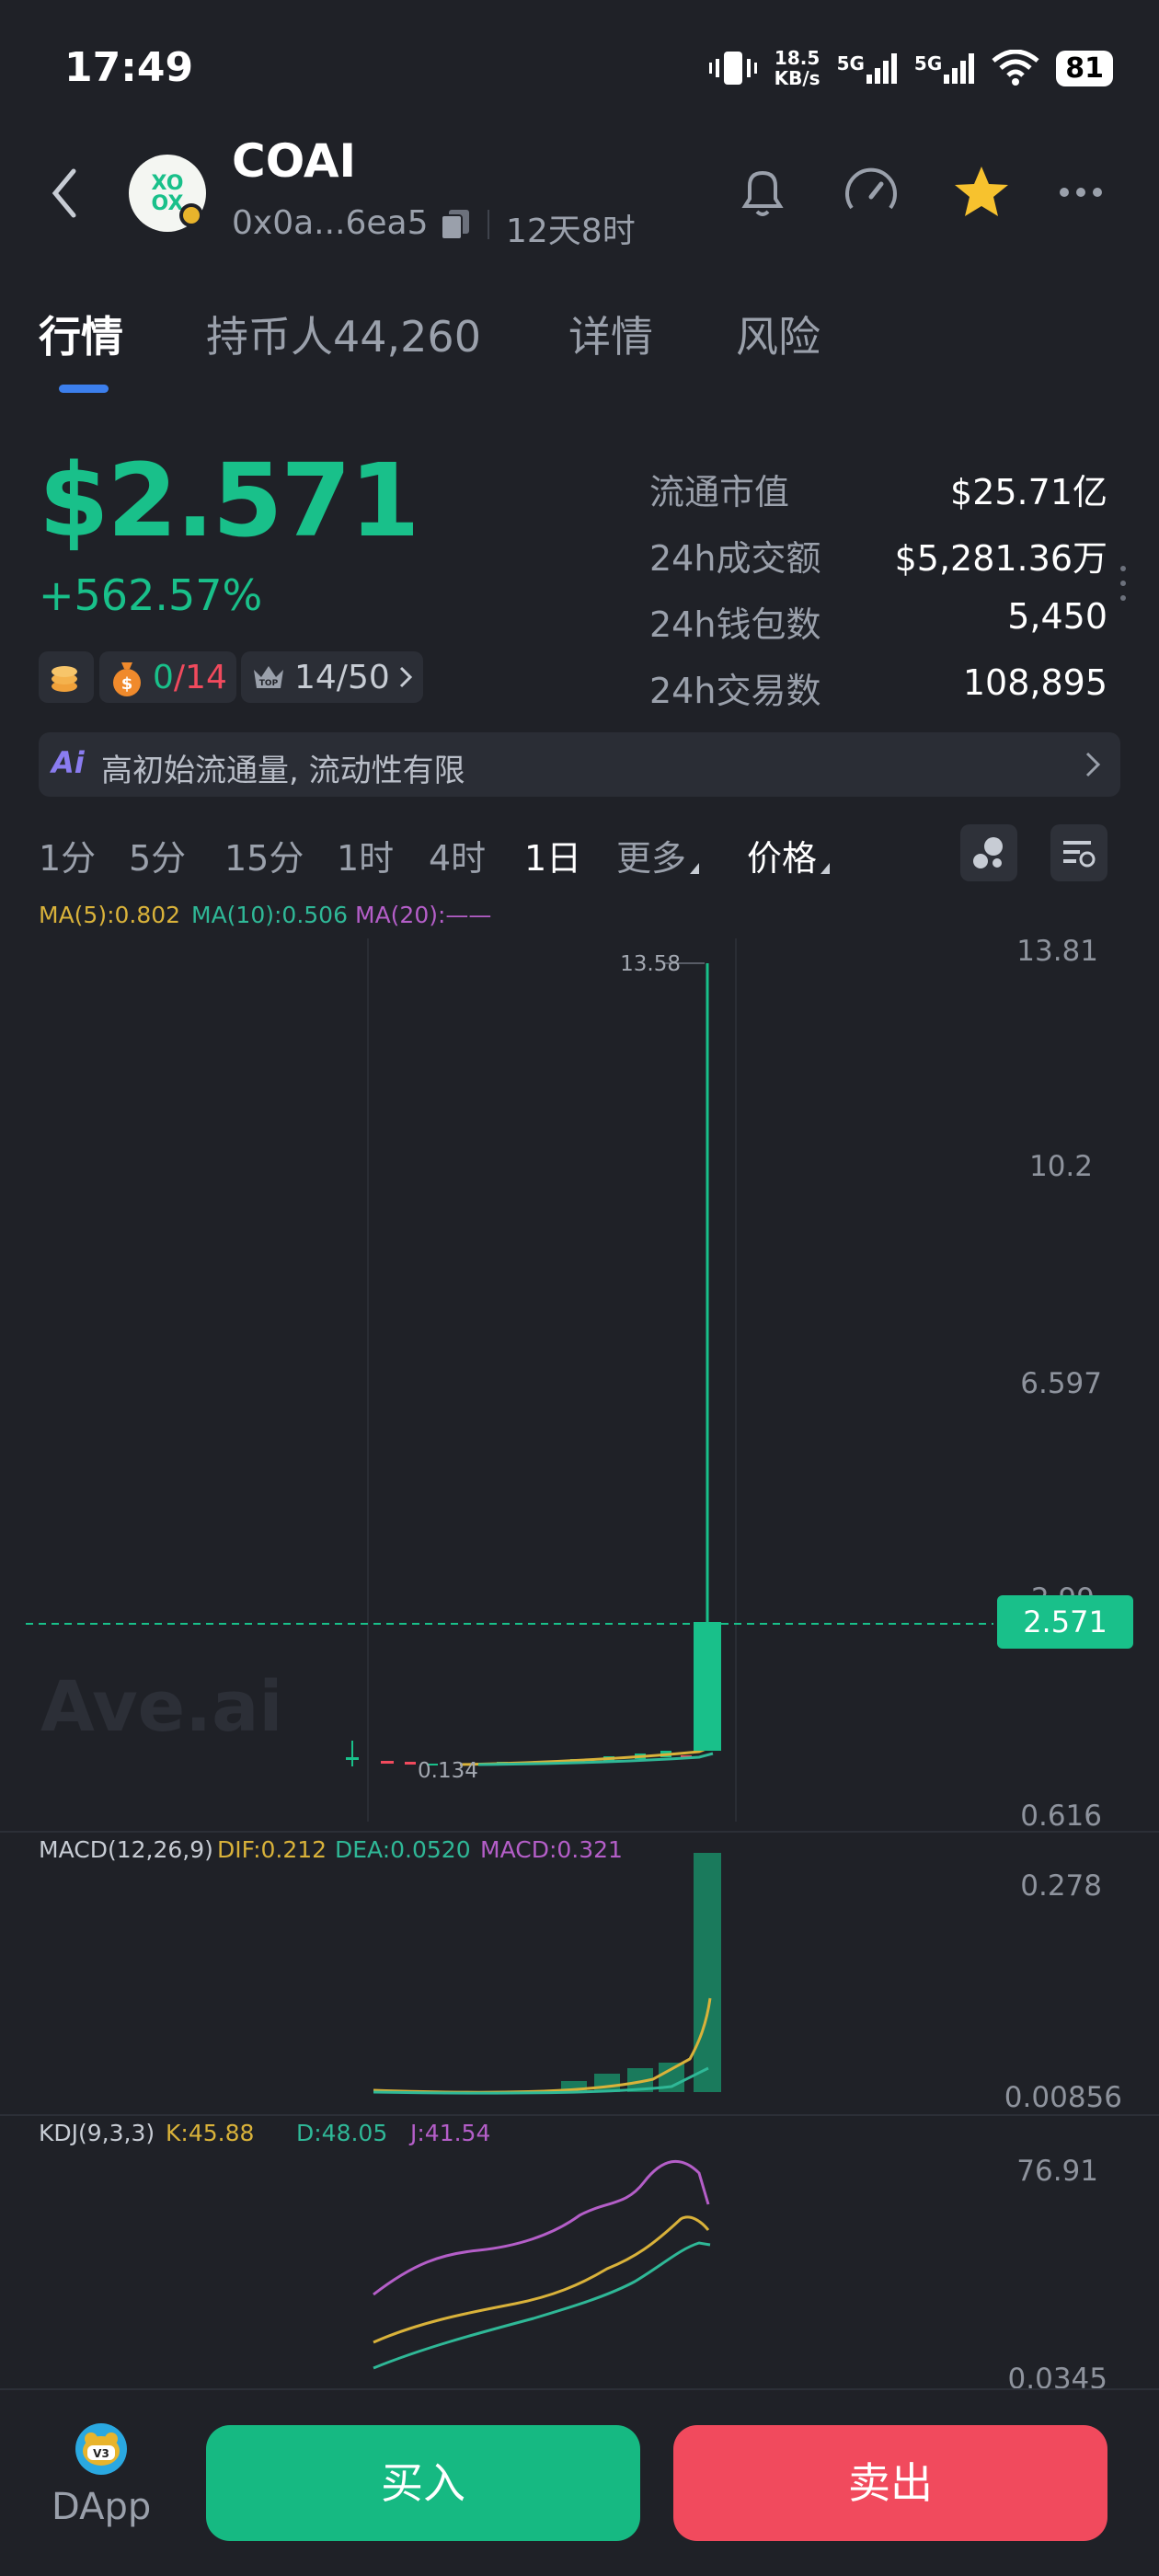  What do you see at coordinates (735, 624) in the screenshot?
I see `stat-wallets-label: 24h钱包数` at bounding box center [735, 624].